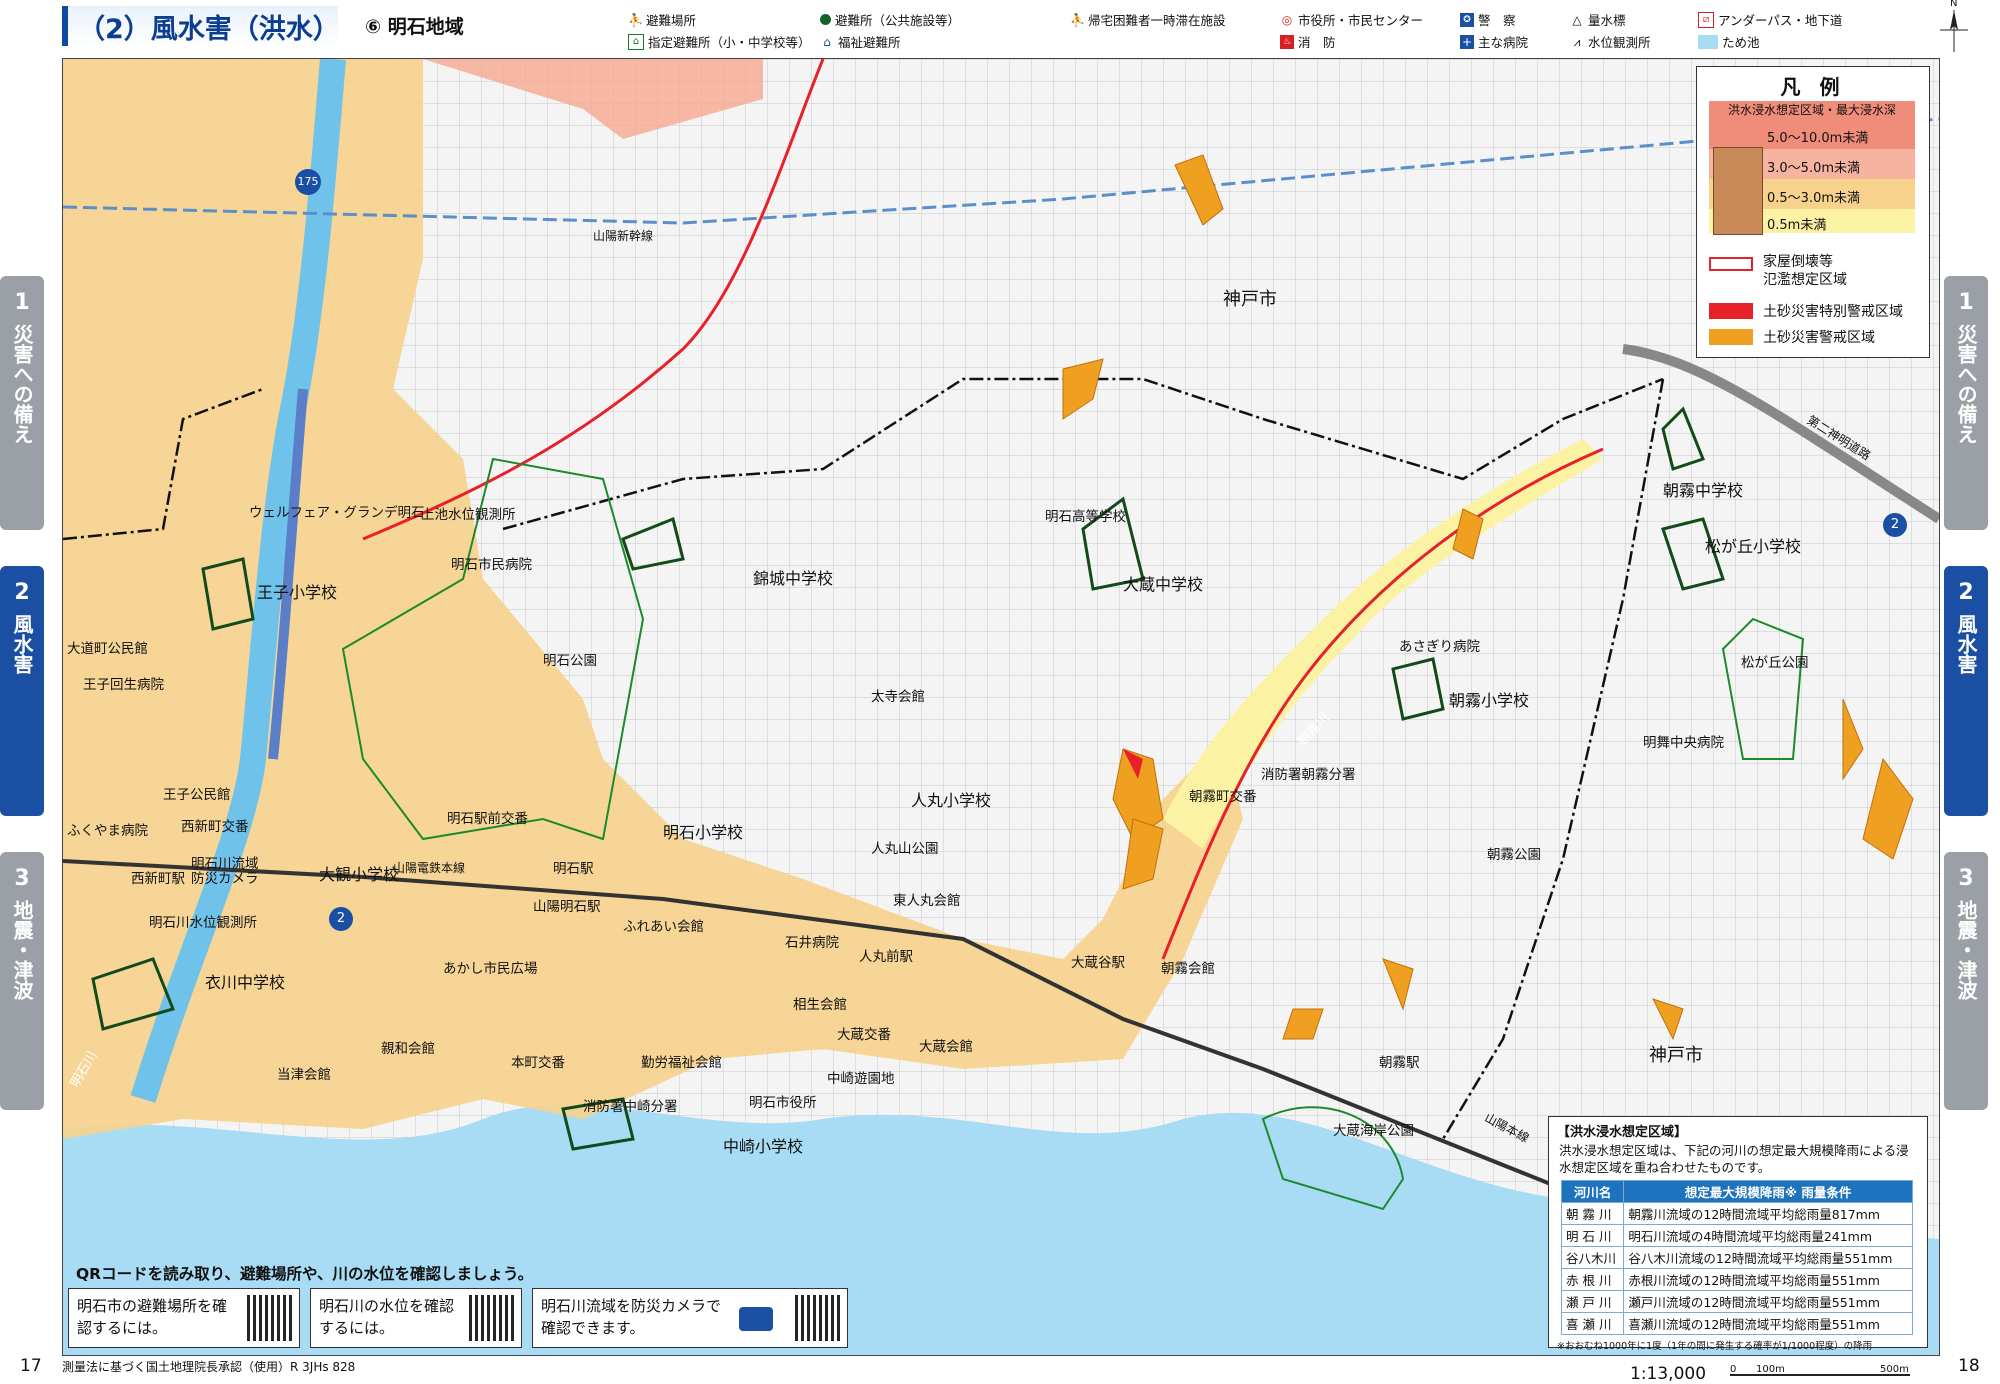  Describe the element at coordinates (359, 874) in the screenshot. I see `school-taikan-es: 大観小学校` at that location.